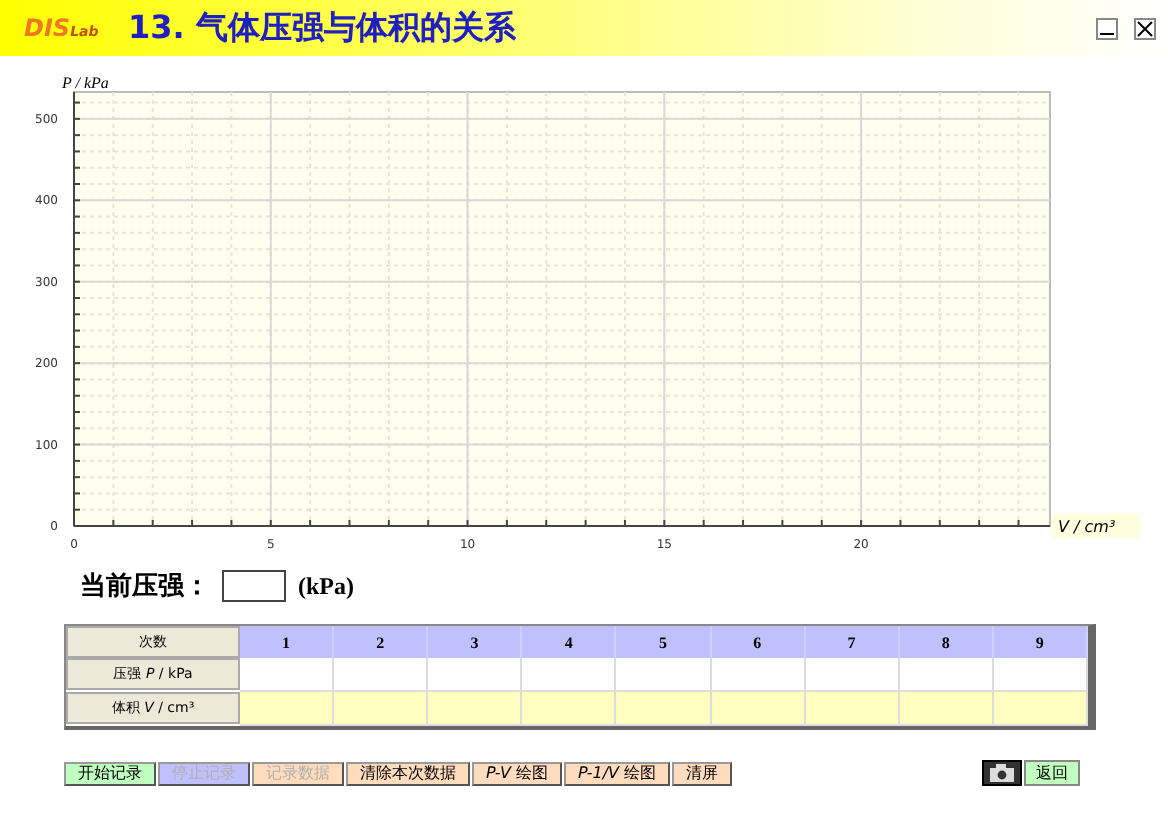  What do you see at coordinates (326, 586) in the screenshot?
I see `pressure-unit: (kPa)` at bounding box center [326, 586].